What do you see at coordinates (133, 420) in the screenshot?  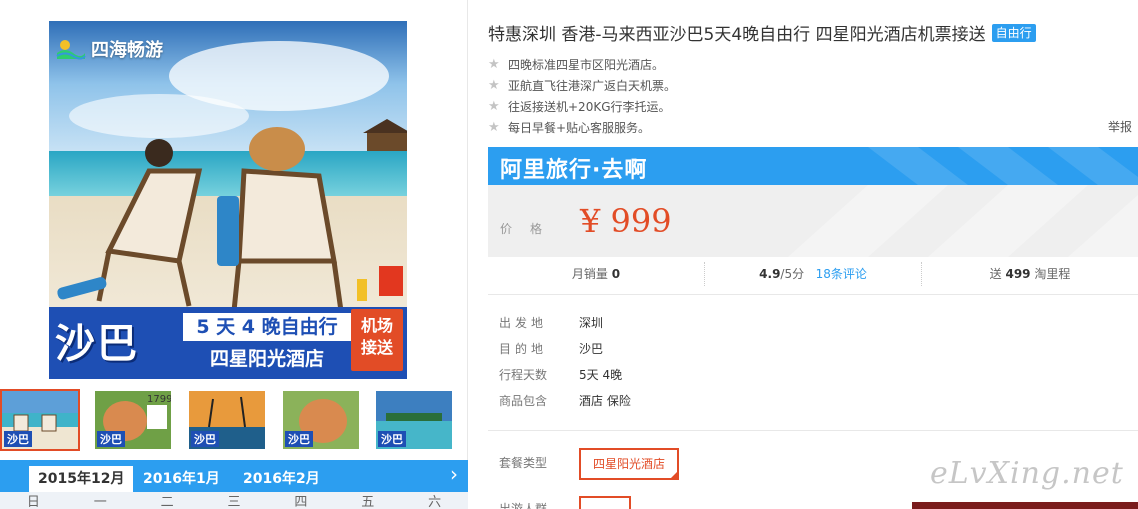 I see `thumbnail-2: 1799 沙巴` at bounding box center [133, 420].